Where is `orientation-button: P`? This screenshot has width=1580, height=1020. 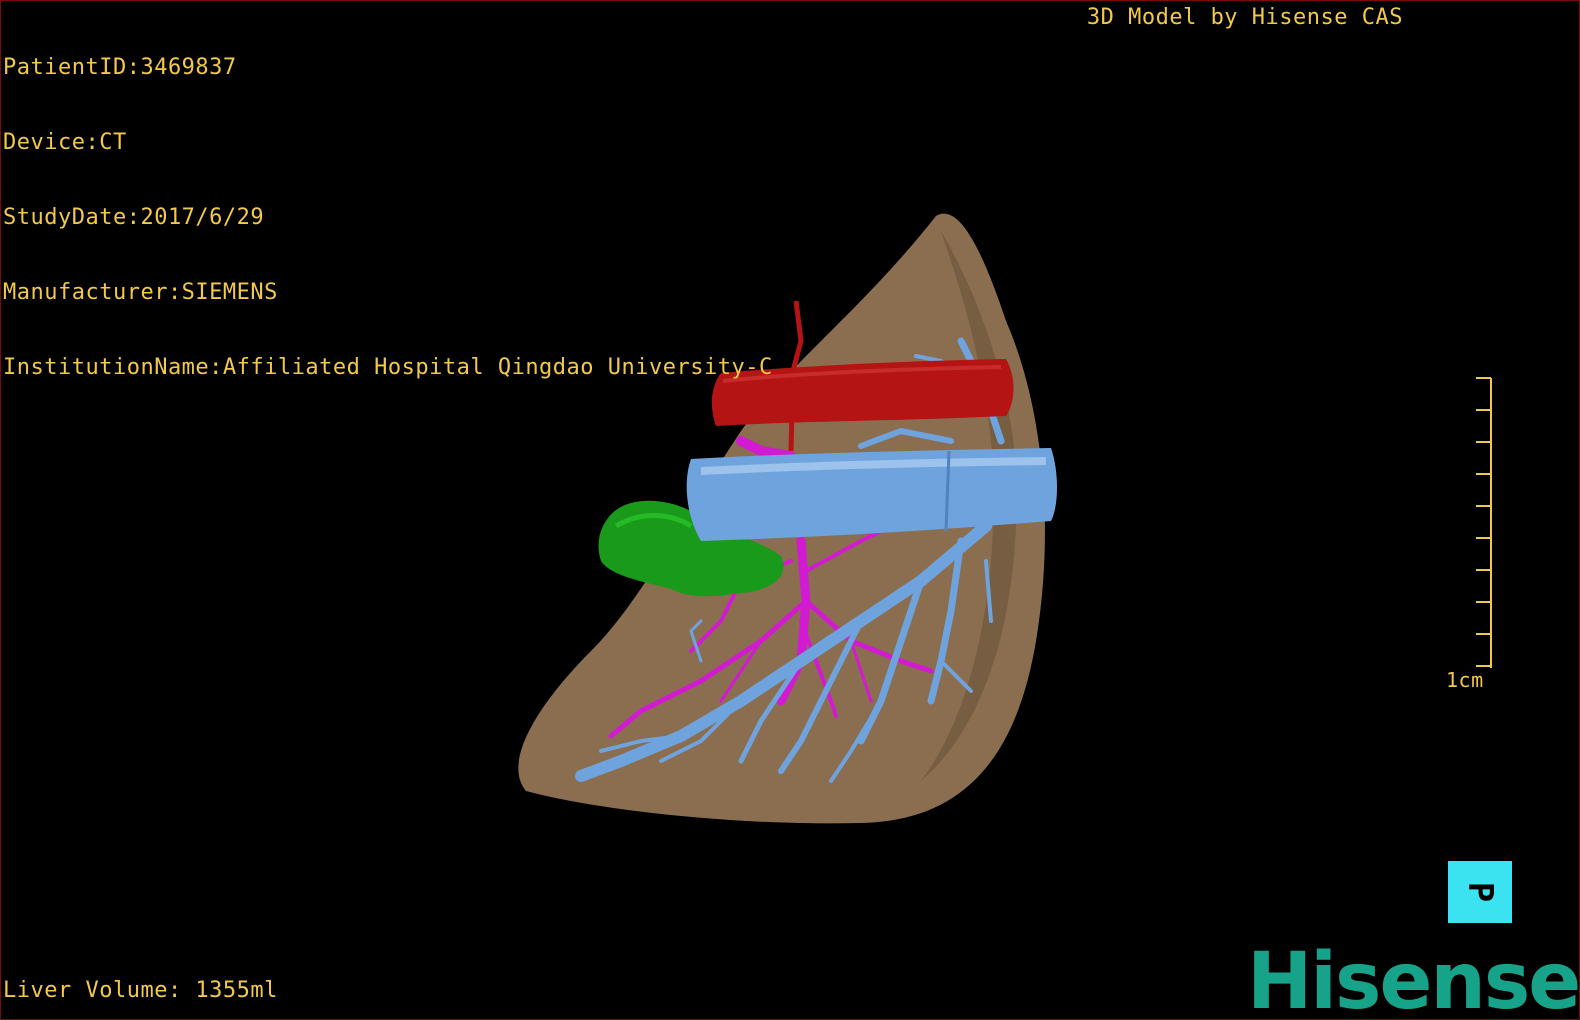
orientation-button: P is located at coordinates (1480, 892).